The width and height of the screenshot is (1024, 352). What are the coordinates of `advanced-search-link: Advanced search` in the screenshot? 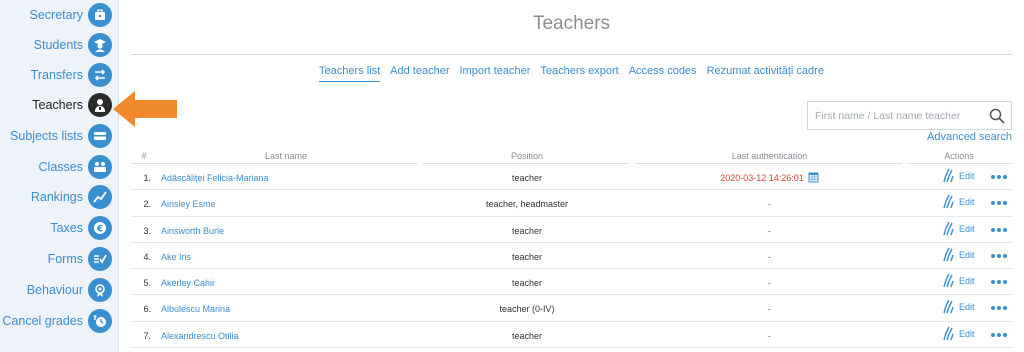 It's located at (969, 137).